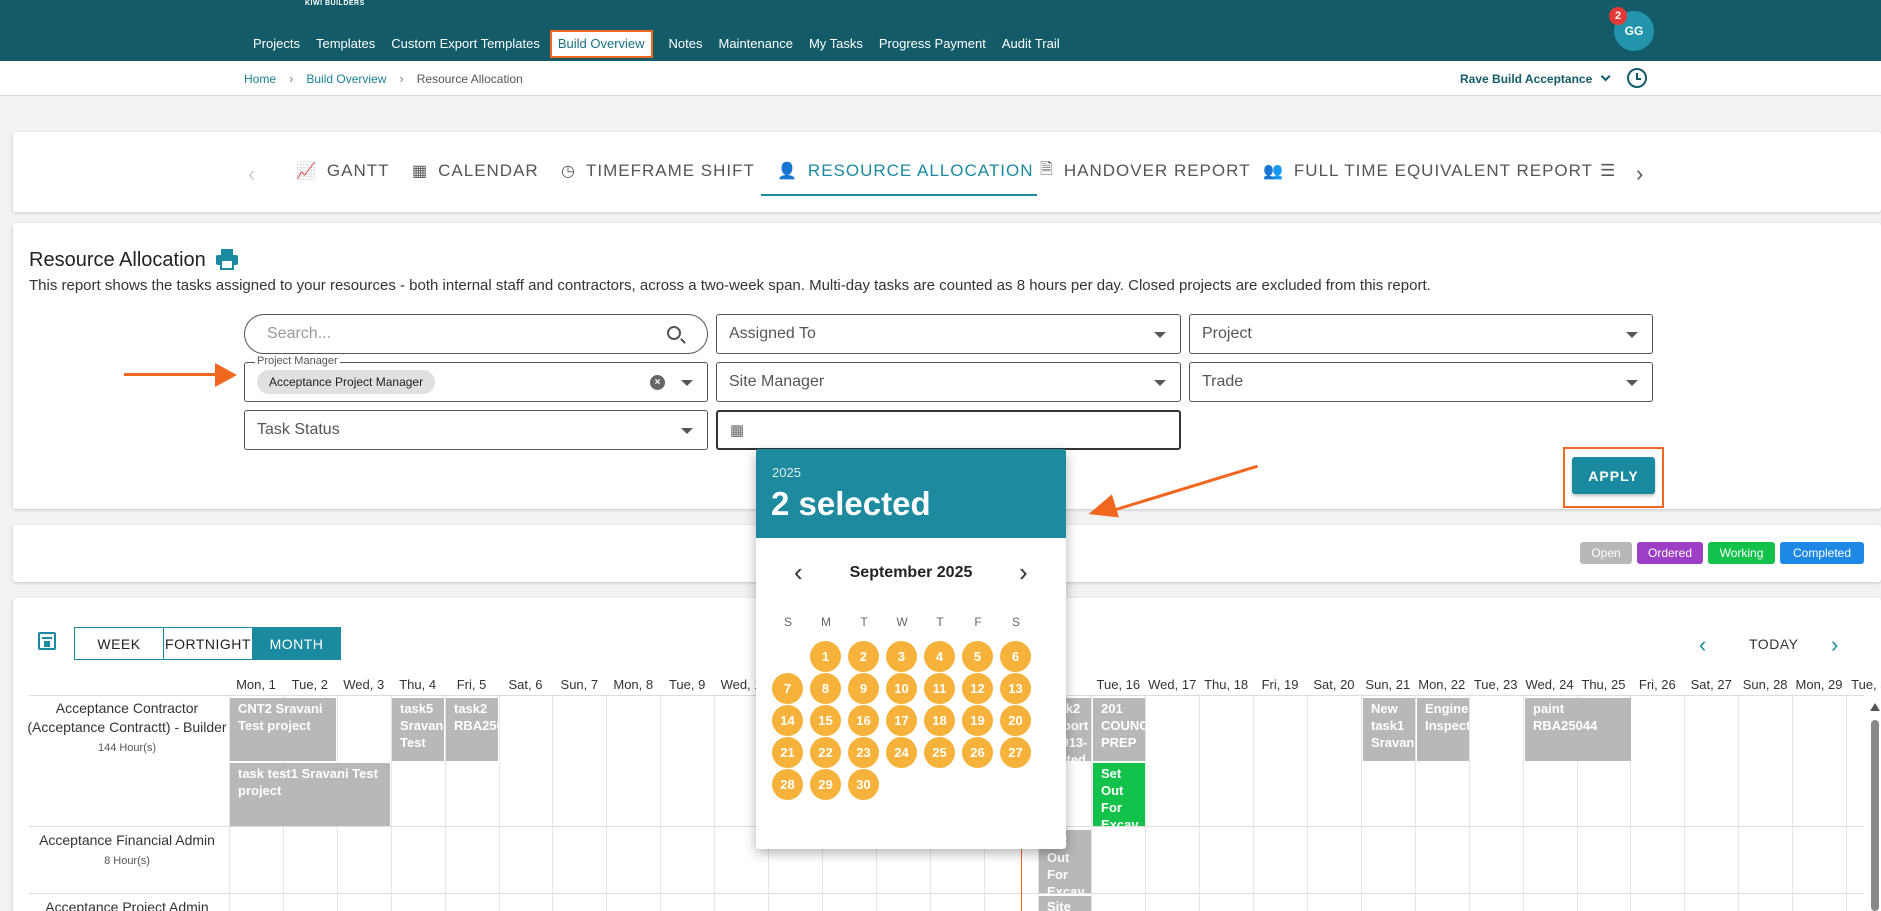  I want to click on calendar-day: 1, so click(825, 656).